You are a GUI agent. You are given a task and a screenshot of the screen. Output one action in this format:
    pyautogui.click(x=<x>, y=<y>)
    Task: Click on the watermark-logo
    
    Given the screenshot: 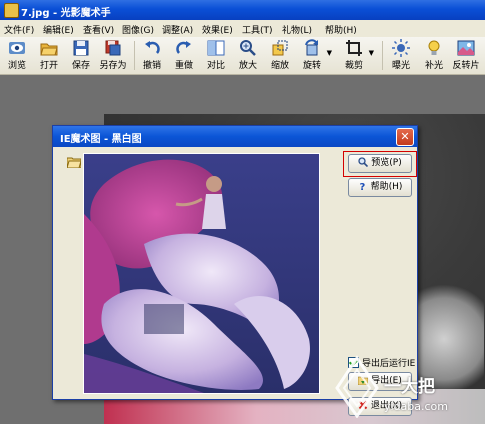 What is the action you would take?
    pyautogui.click(x=357, y=386)
    